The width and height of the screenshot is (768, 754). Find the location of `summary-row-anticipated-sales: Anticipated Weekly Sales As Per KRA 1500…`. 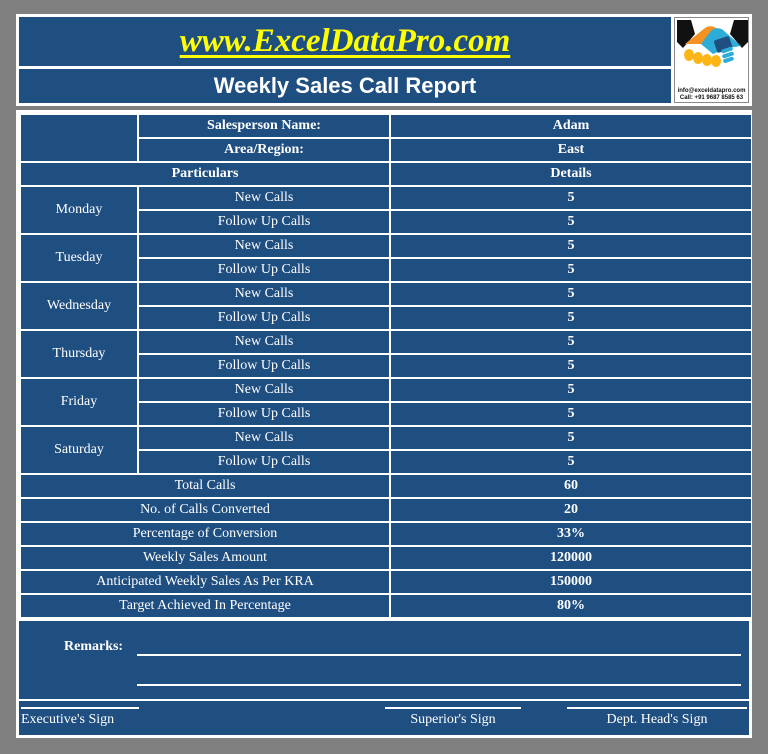

summary-row-anticipated-sales: Anticipated Weekly Sales As Per KRA 1500… is located at coordinates (386, 582).